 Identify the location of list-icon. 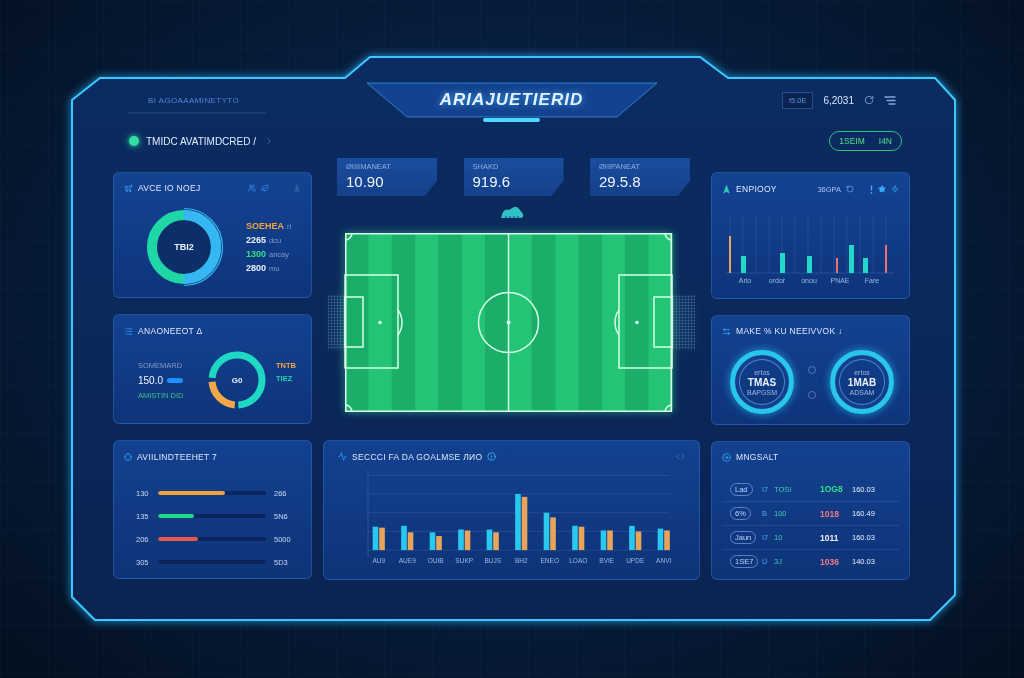
(128, 331).